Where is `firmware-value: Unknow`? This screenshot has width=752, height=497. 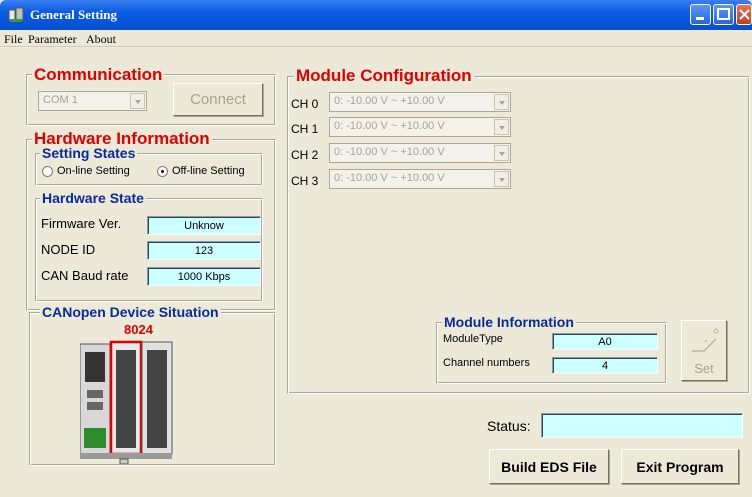
firmware-value: Unknow is located at coordinates (204, 225).